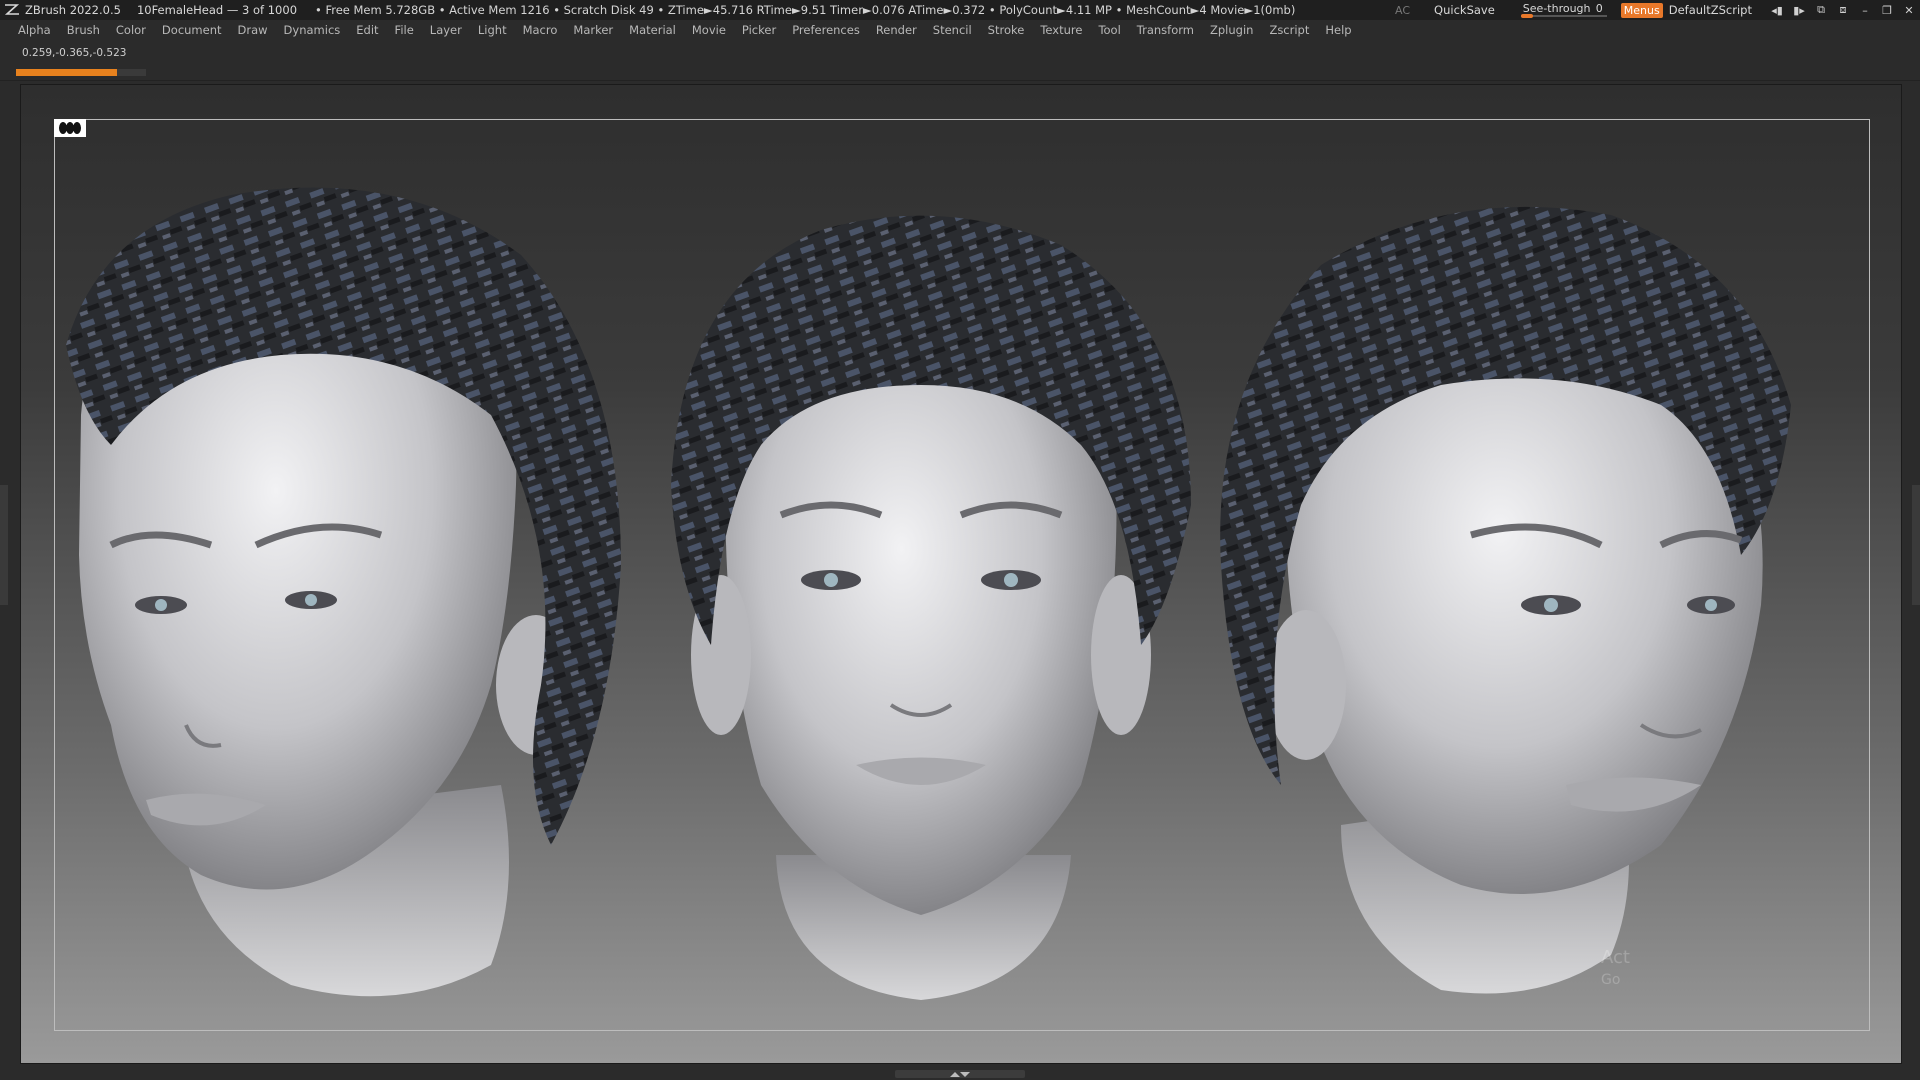  What do you see at coordinates (1615, 969) in the screenshot?
I see `activation-watermark: Act Go` at bounding box center [1615, 969].